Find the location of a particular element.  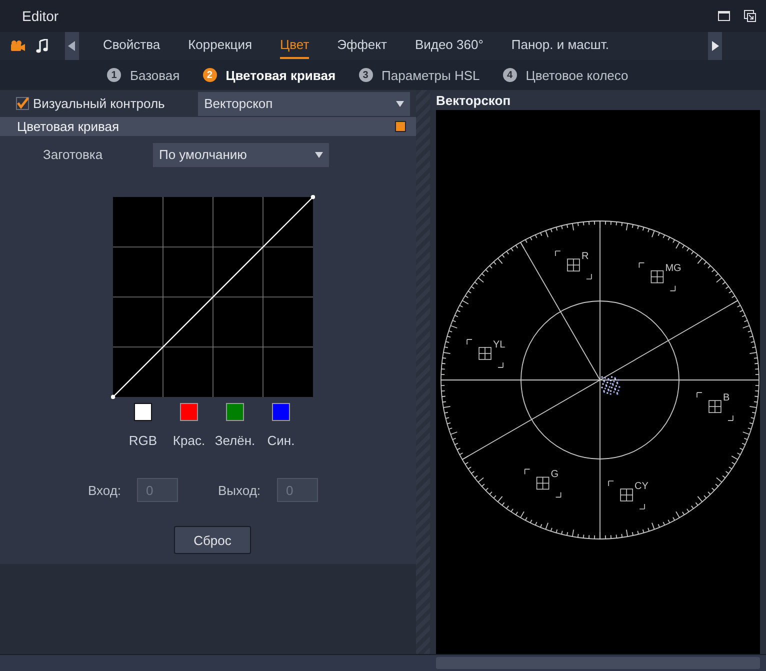

target-label: B is located at coordinates (726, 398).